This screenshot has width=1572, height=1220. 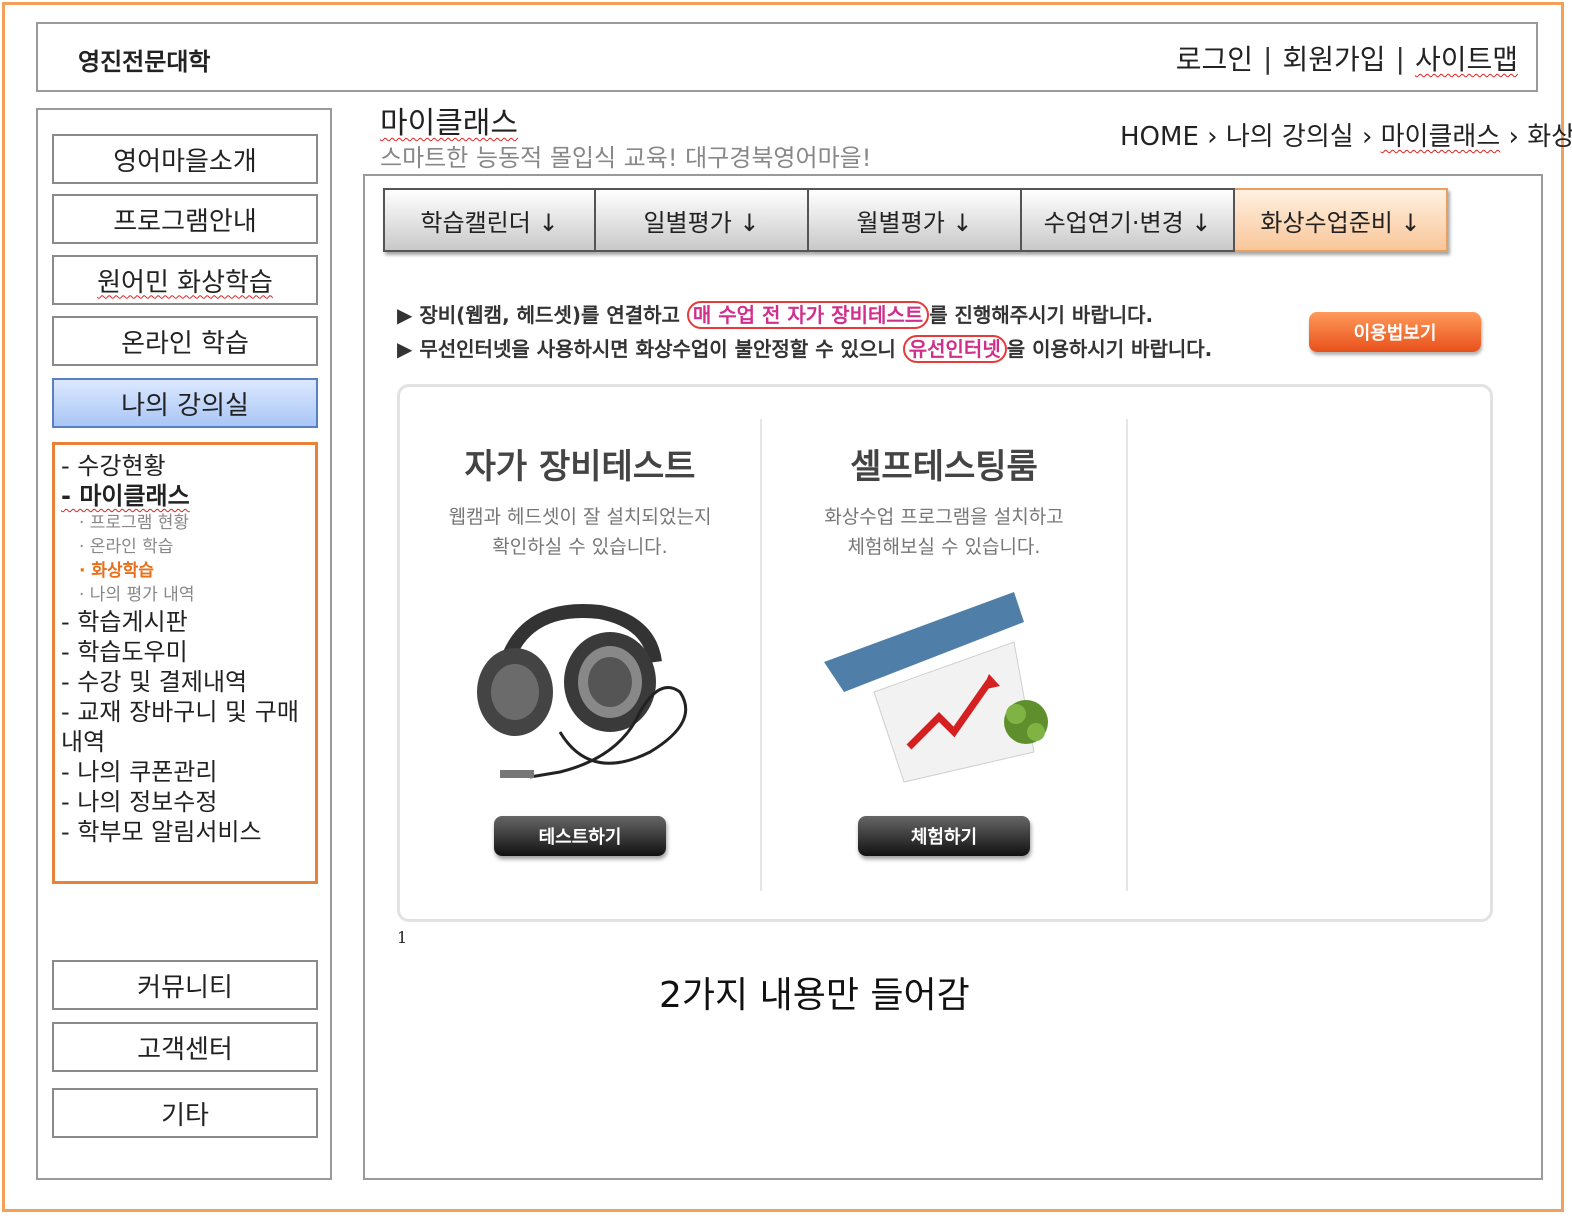 I want to click on submenu-sub-video-learning: · 화상학습, so click(x=186, y=571).